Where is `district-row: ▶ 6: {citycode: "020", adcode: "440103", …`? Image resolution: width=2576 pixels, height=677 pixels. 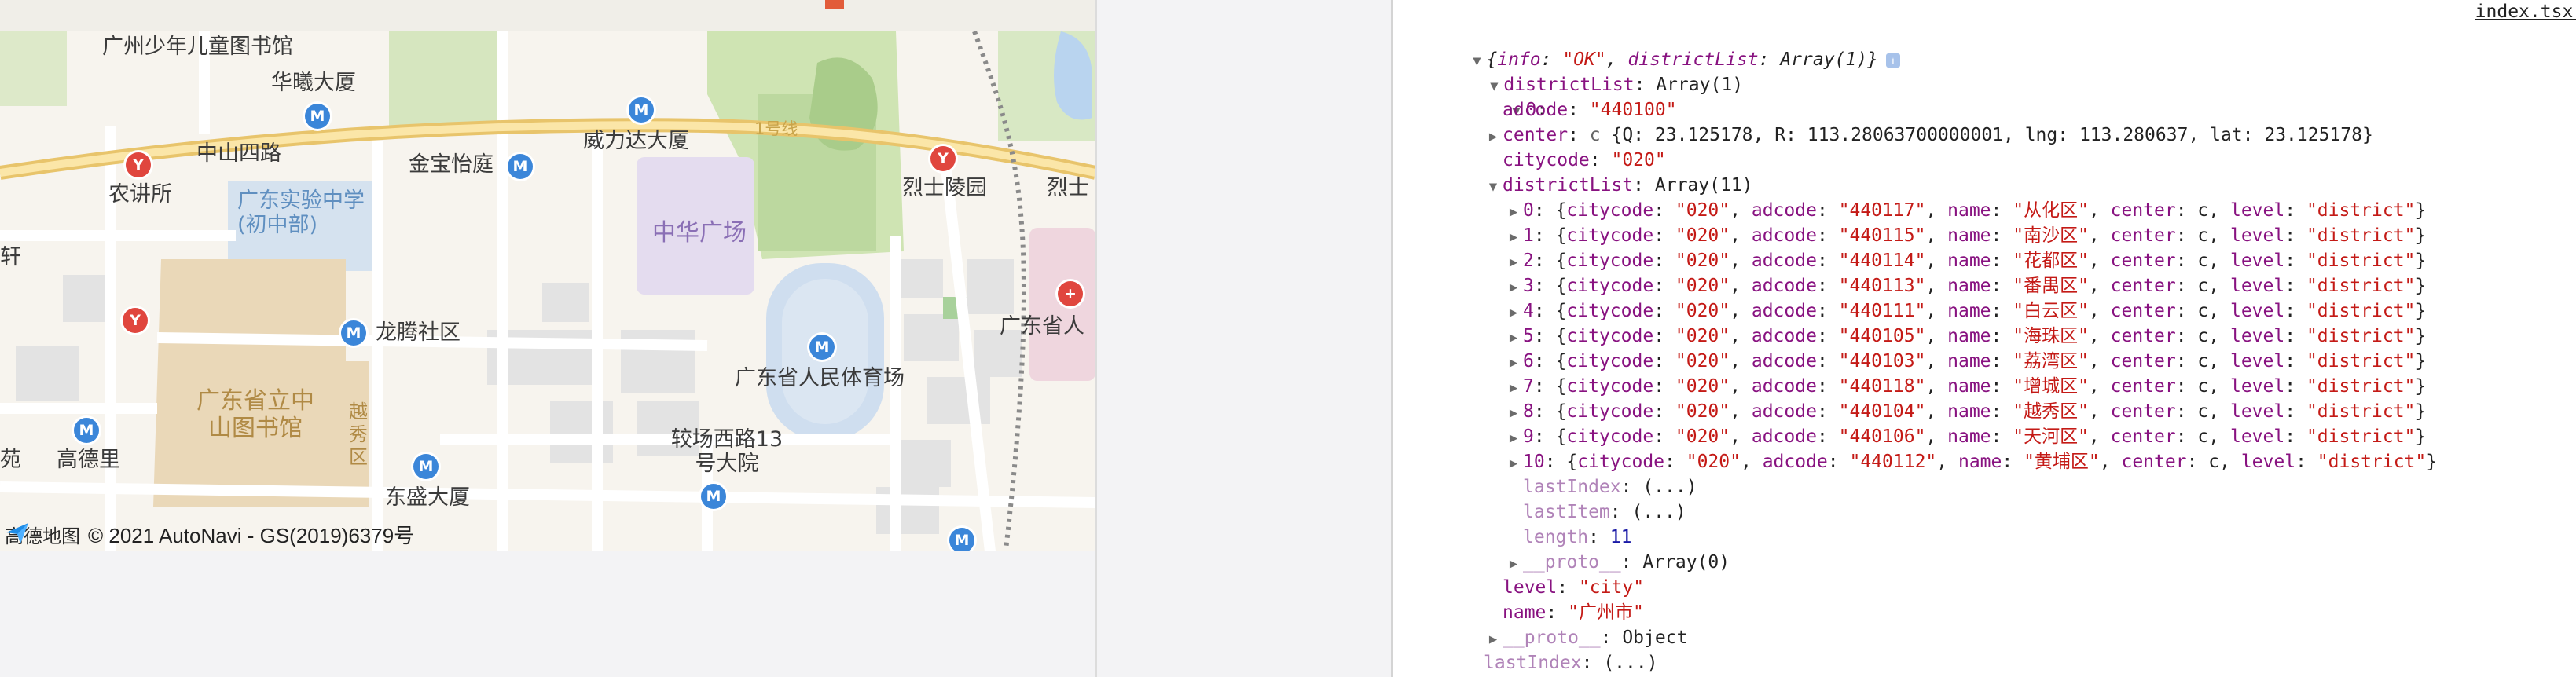 district-row: ▶ 6: {citycode: "020", adcode: "440103", … is located at coordinates (1968, 361).